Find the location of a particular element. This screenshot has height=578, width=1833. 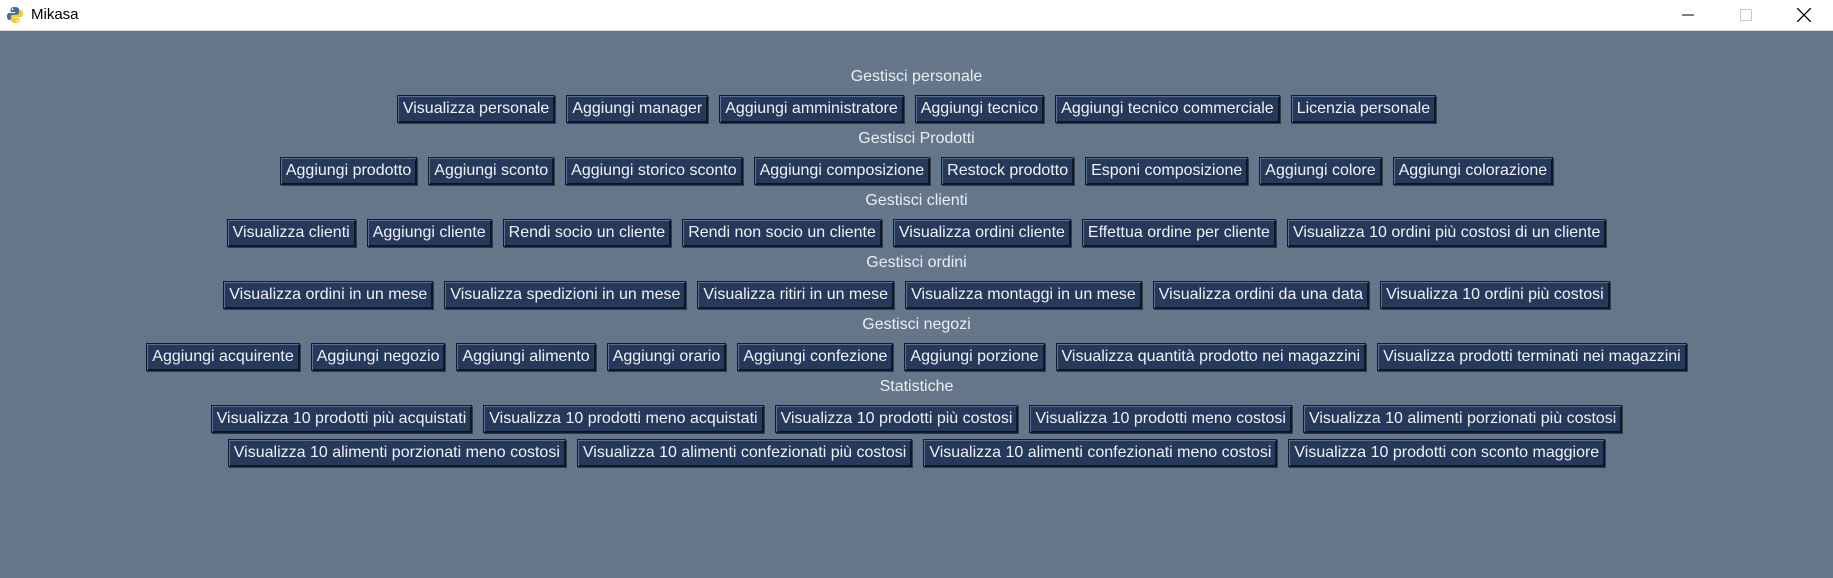

aggiungi-cliente-button: Aggiungi cliente is located at coordinates (429, 233).